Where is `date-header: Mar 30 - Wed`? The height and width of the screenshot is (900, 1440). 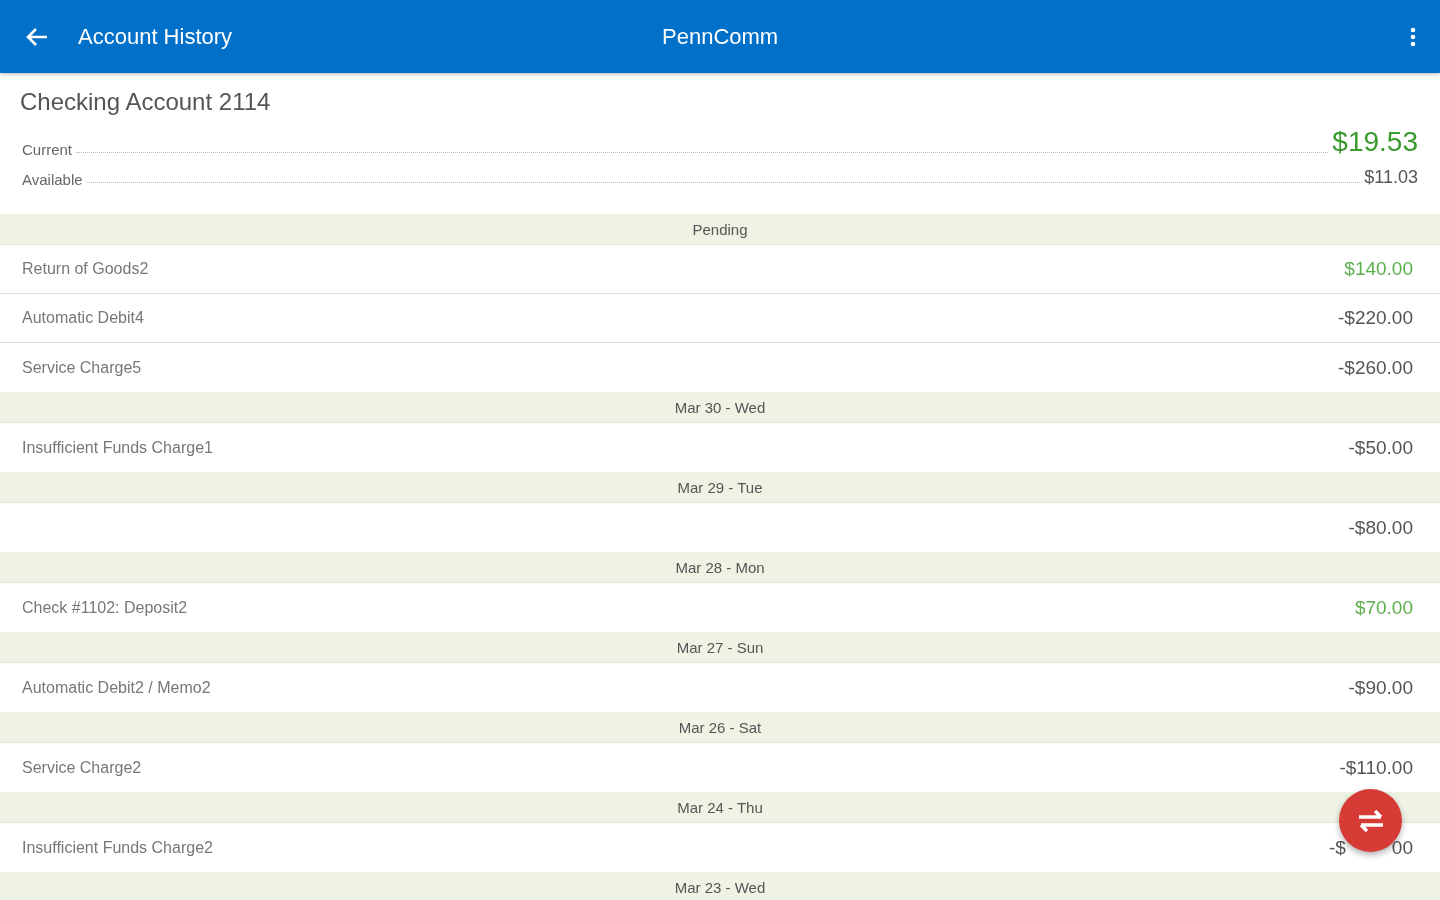
date-header: Mar 30 - Wed is located at coordinates (720, 407).